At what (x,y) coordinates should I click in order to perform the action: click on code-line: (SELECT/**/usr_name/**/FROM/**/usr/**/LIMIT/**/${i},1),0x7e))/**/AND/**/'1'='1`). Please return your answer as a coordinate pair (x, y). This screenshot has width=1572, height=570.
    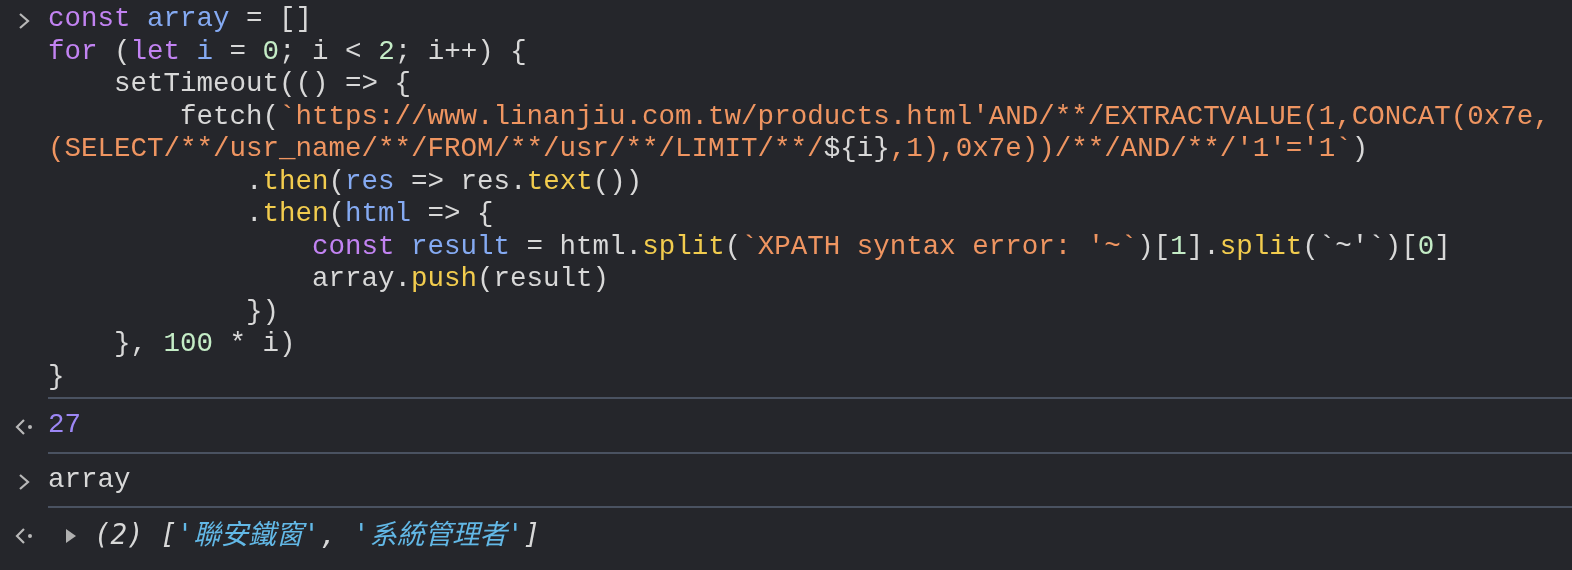
    Looking at the image, I should click on (708, 149).